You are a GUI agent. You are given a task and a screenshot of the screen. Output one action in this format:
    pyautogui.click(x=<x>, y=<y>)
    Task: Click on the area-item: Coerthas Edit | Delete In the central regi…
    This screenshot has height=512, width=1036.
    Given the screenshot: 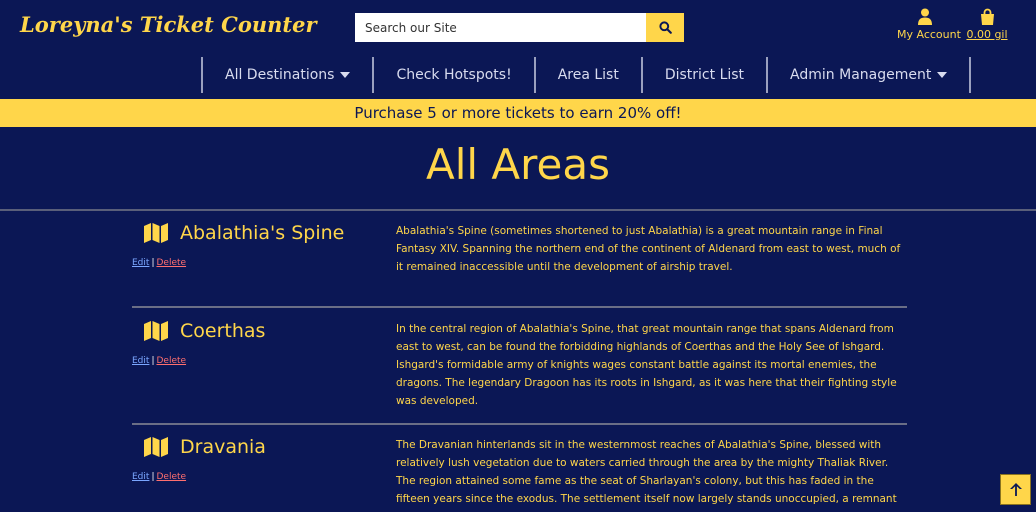 What is the action you would take?
    pyautogui.click(x=519, y=367)
    